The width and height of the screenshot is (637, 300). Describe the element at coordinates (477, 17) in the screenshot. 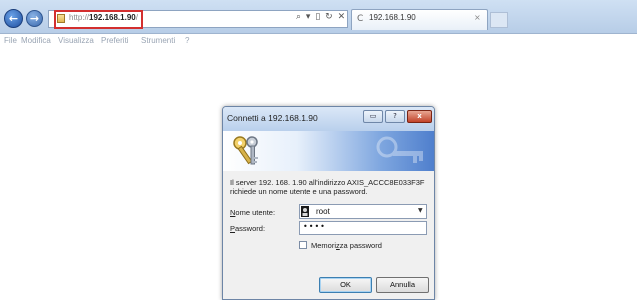

I see `tab-close-icon: ×` at that location.